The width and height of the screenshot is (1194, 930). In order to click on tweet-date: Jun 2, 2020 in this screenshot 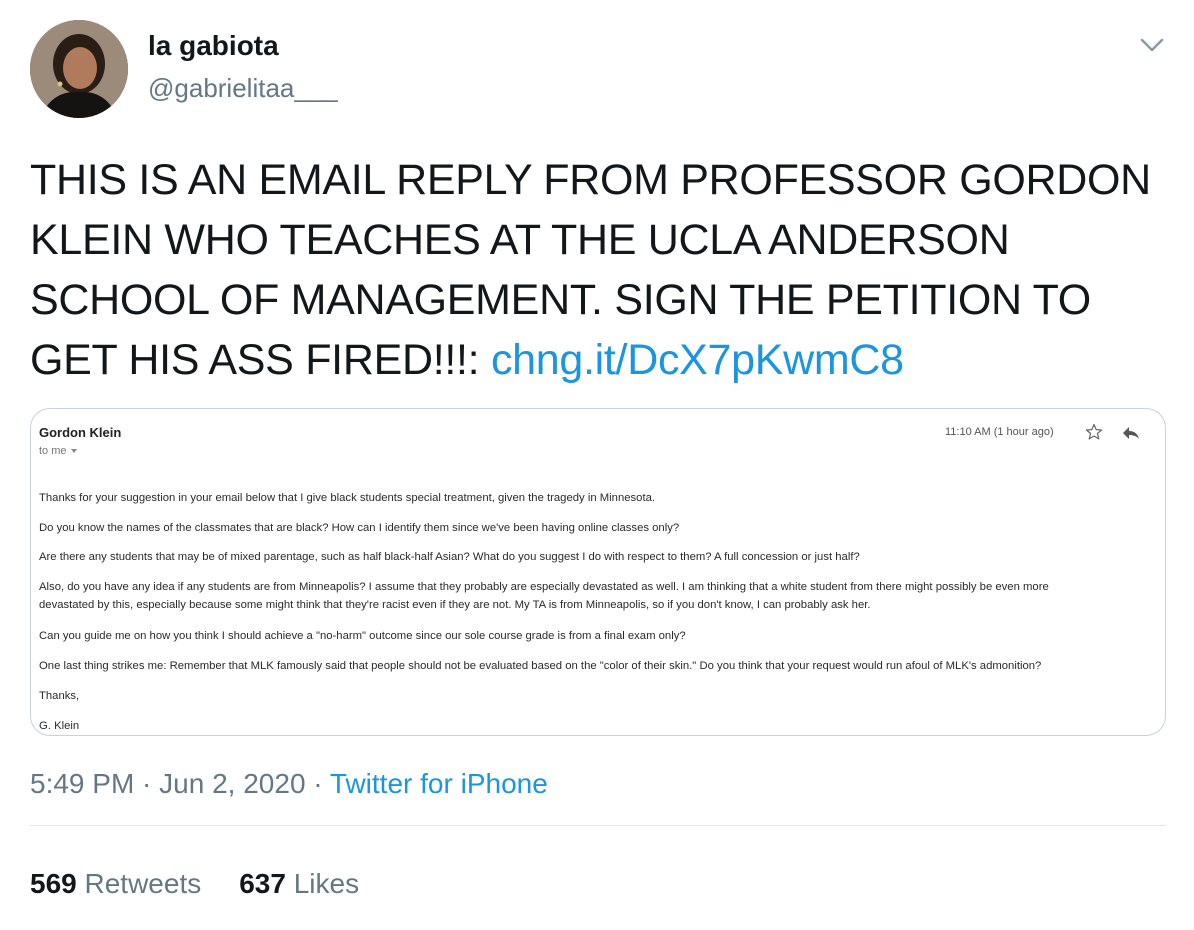, I will do `click(232, 783)`.